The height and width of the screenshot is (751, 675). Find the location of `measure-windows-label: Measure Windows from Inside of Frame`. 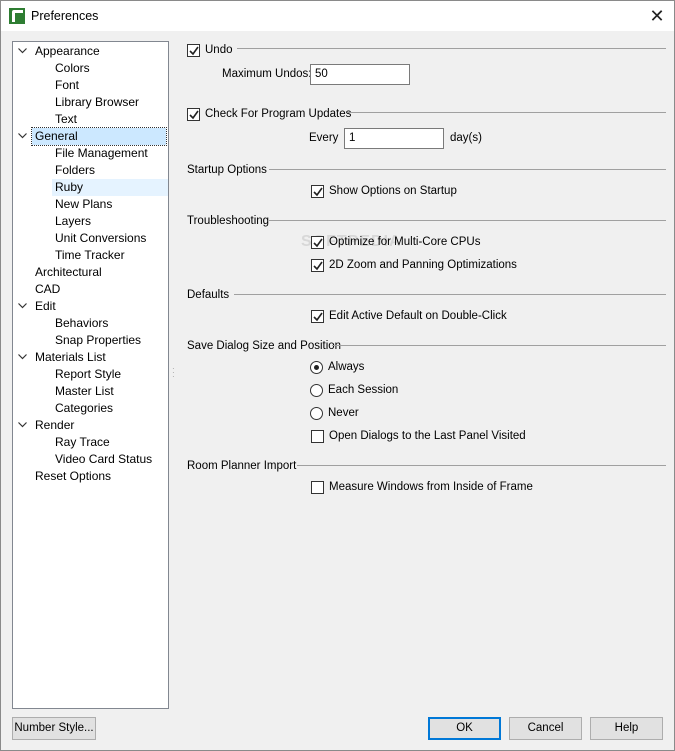

measure-windows-label: Measure Windows from Inside of Frame is located at coordinates (431, 487).